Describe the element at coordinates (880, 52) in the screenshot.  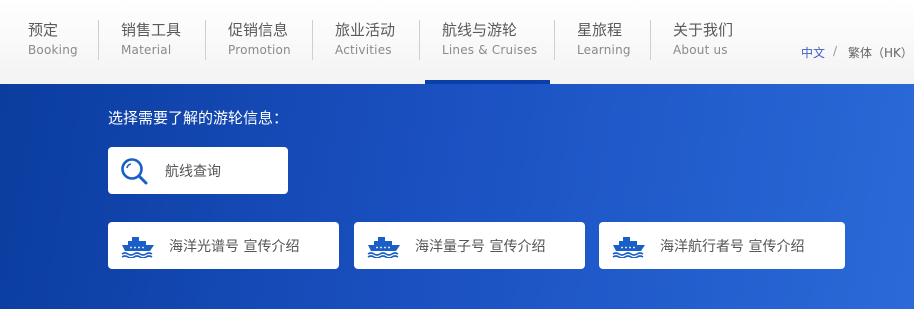
I see `lang-hk-link: 繁体（HK）` at that location.